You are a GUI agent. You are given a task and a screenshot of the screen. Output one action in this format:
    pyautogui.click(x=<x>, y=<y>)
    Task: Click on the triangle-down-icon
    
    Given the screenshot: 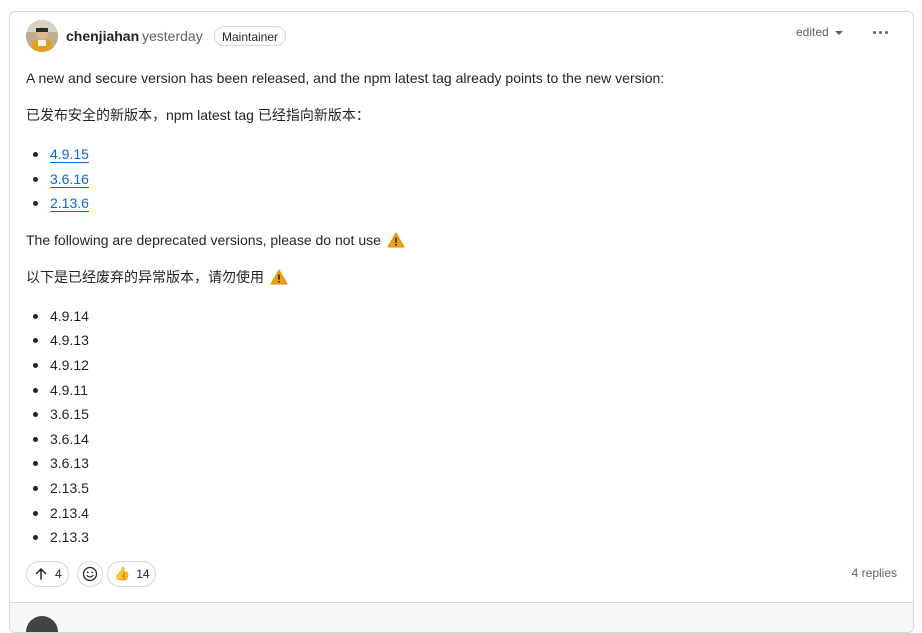 What is the action you would take?
    pyautogui.click(x=838, y=32)
    